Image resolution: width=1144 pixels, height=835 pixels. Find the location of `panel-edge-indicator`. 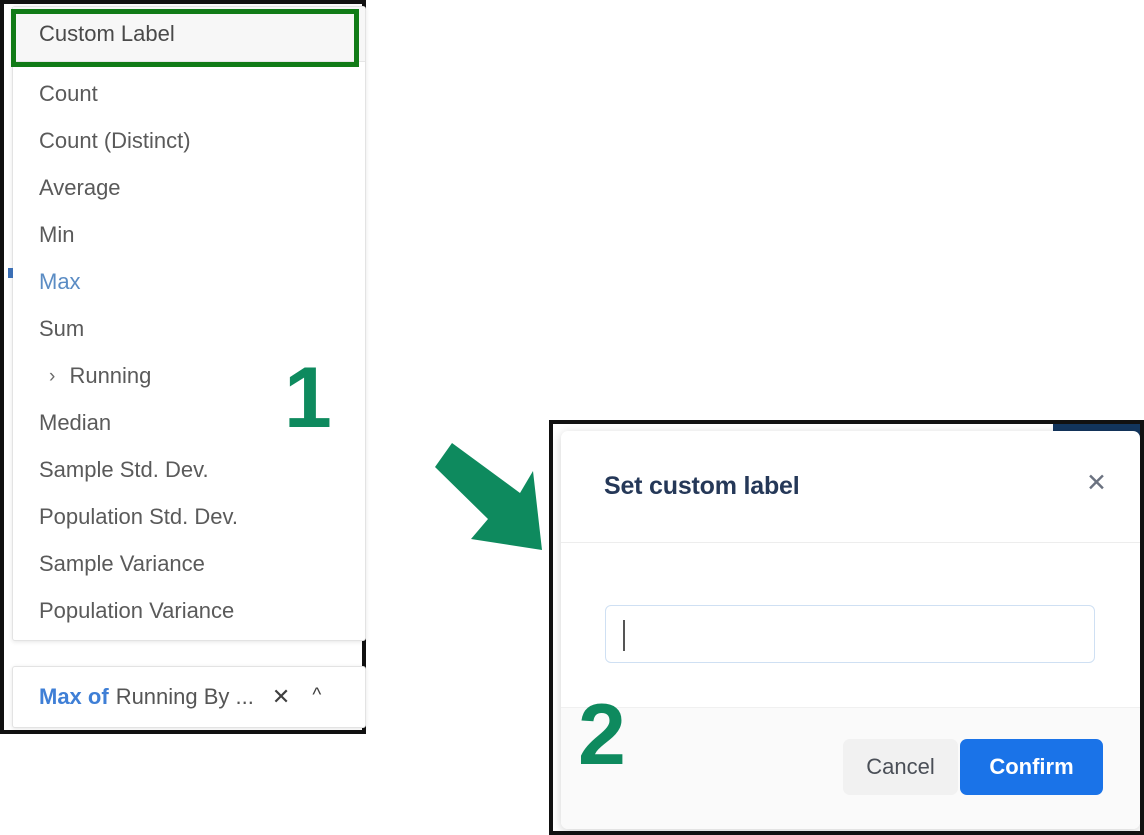

panel-edge-indicator is located at coordinates (10, 273).